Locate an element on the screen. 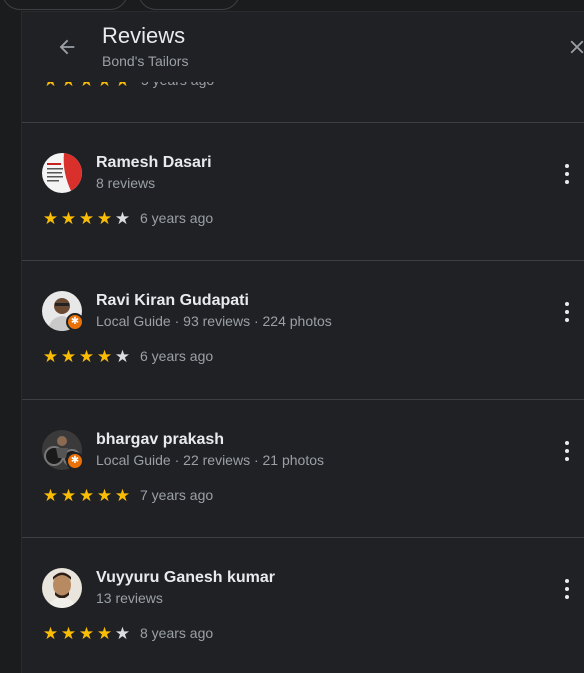  review-rating: ★ ★ ★ ★ ★ 8 years ago is located at coordinates (127, 633).